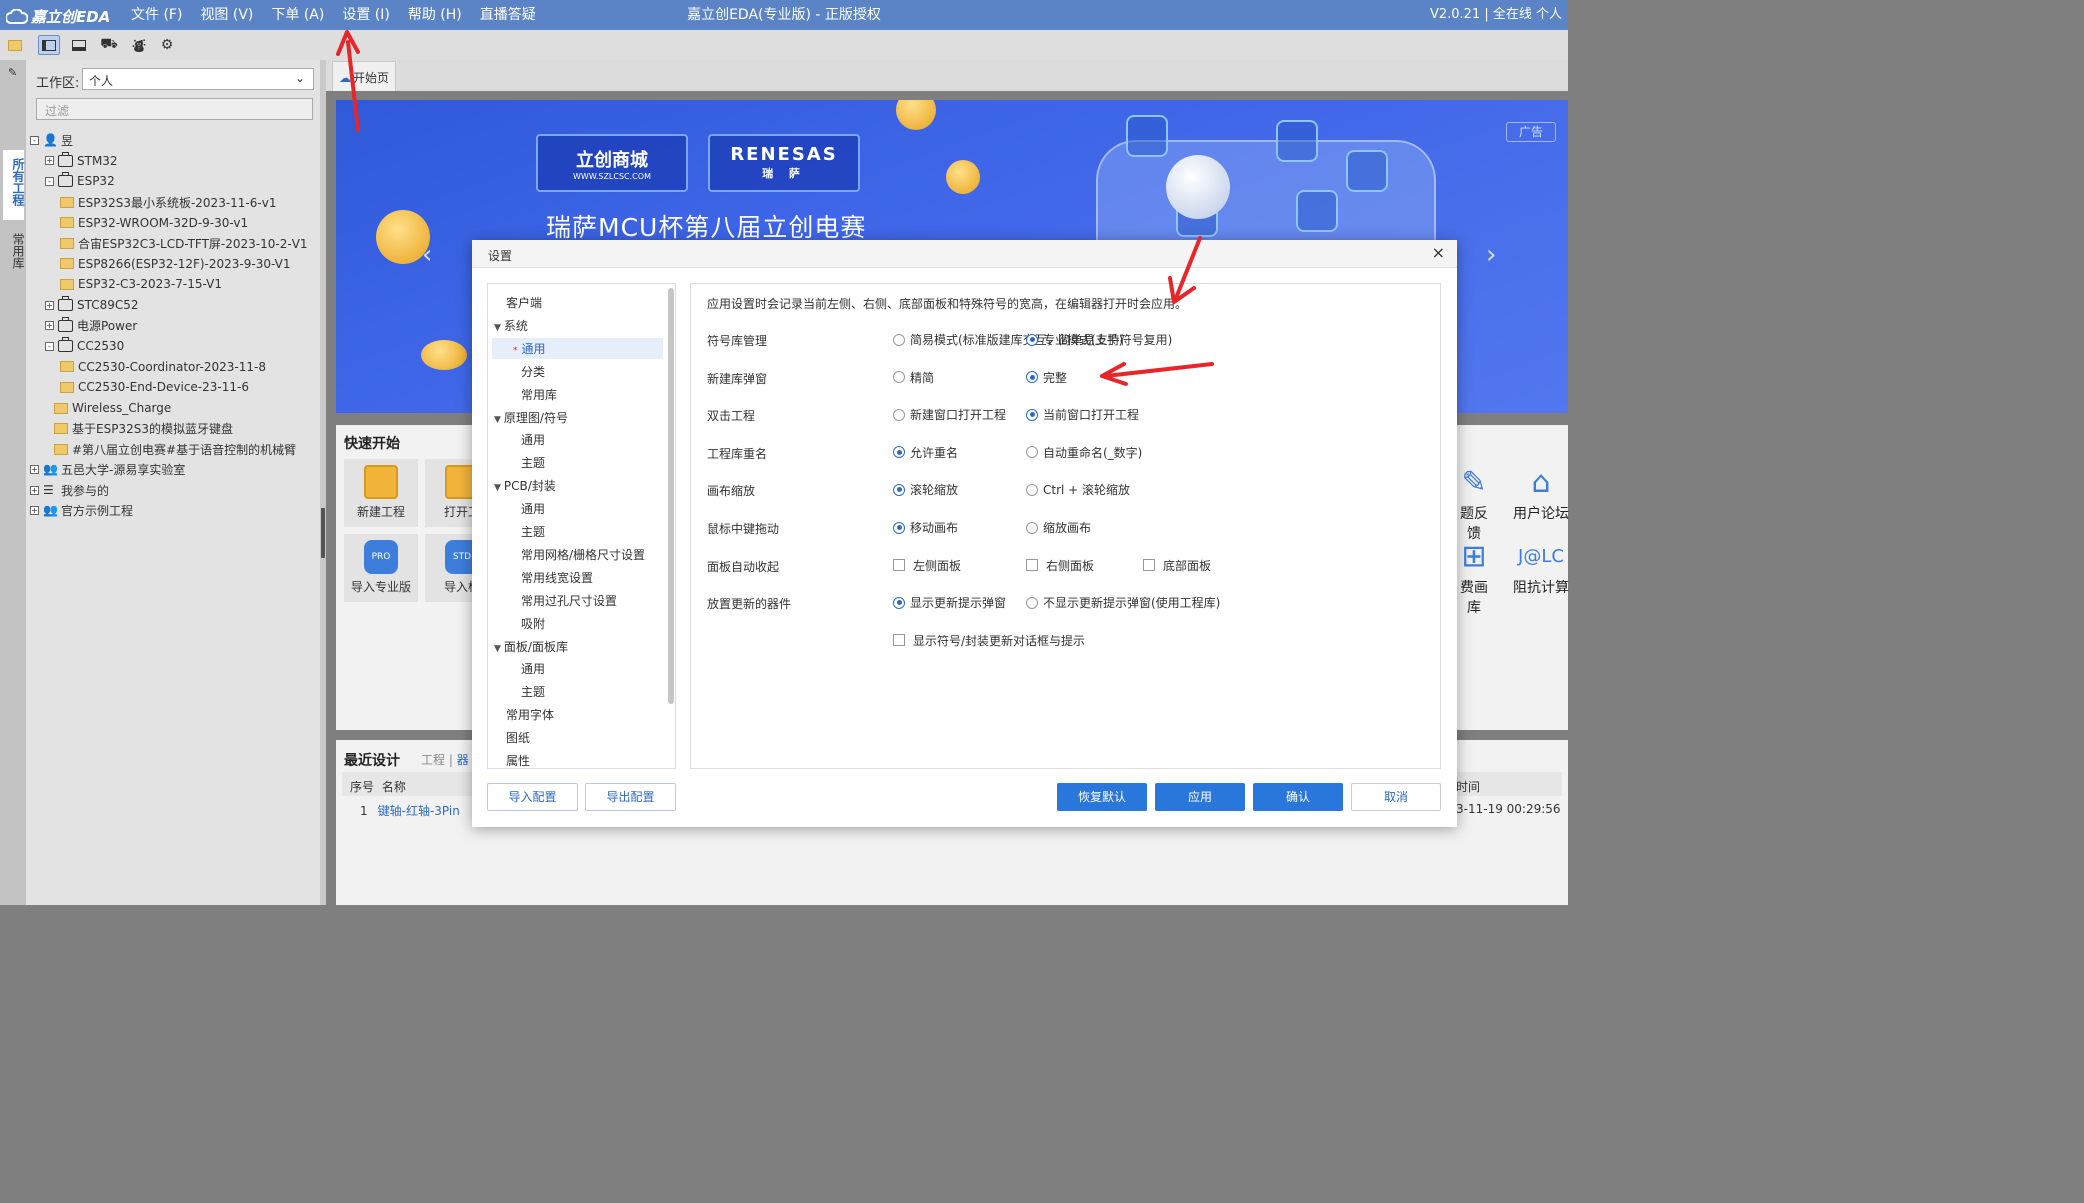 Image resolution: width=2084 pixels, height=1203 pixels. Describe the element at coordinates (175, 511) in the screenshot. I see `tree-item: + 👥 官方示例工程` at that location.